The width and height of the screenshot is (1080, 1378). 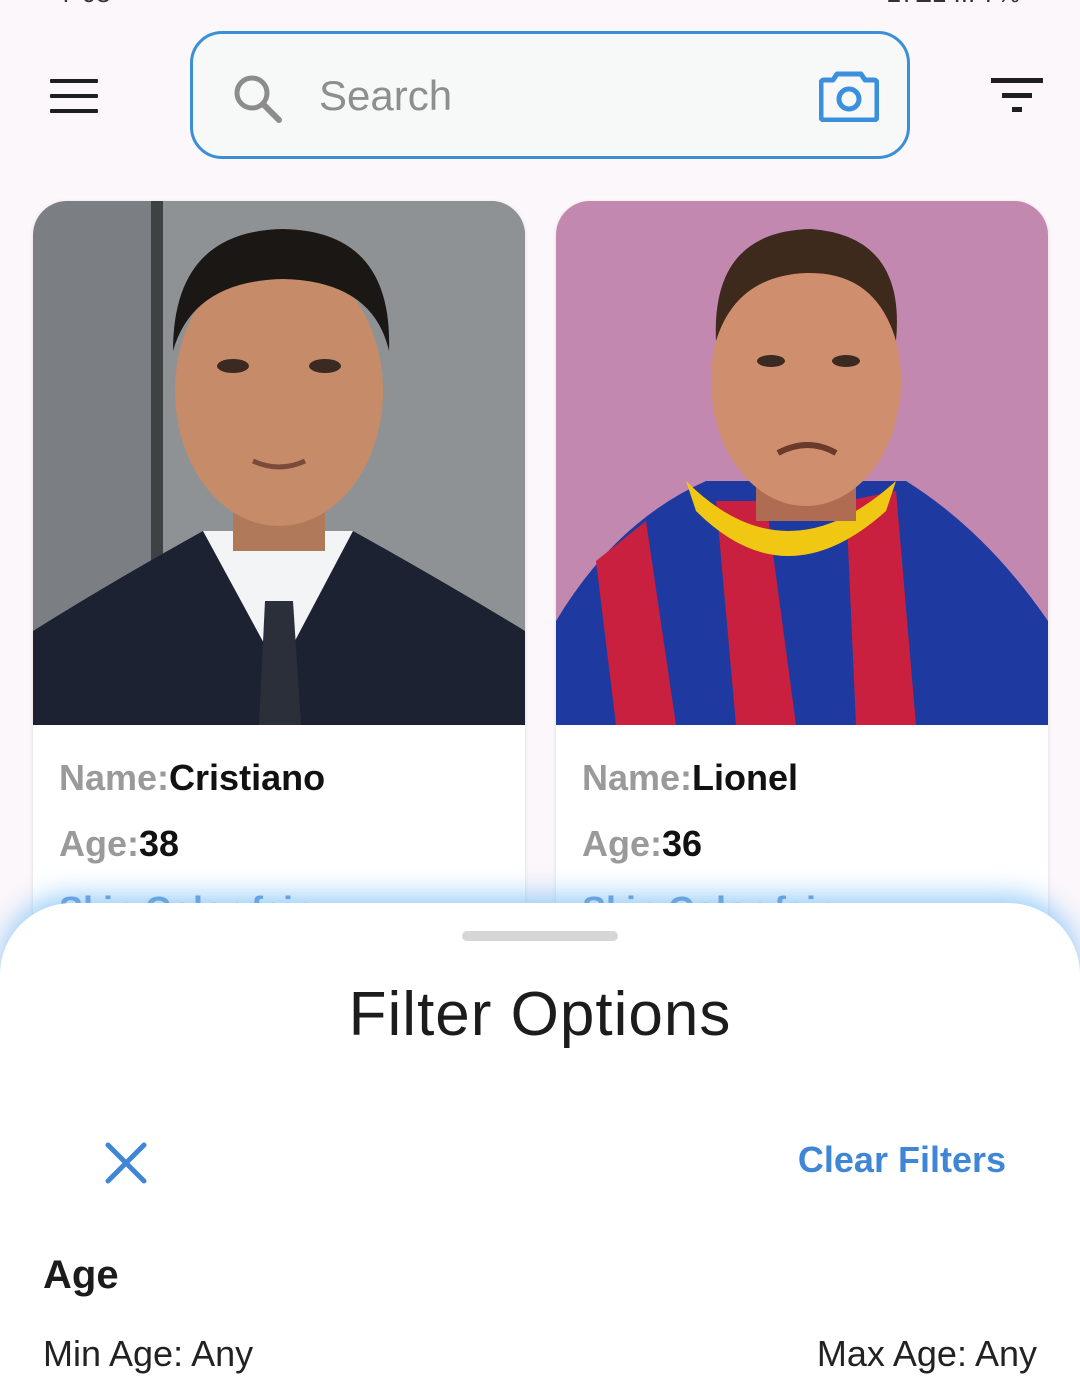 What do you see at coordinates (953, 4) in the screenshot?
I see `status-indicators: LTE1 ... 7%` at bounding box center [953, 4].